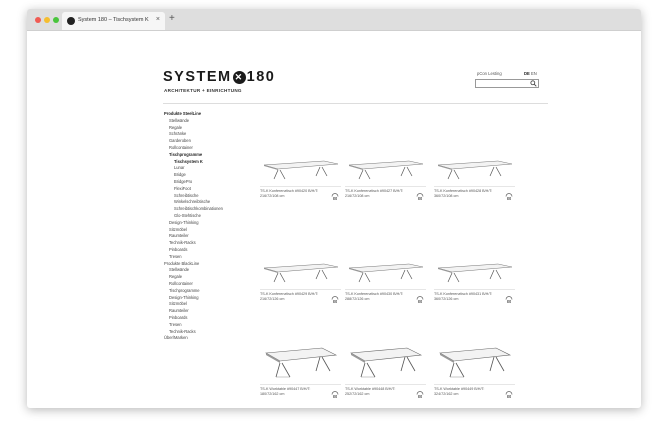 The height and width of the screenshot is (425, 668). Describe the element at coordinates (534, 73) in the screenshot. I see `lang-en-link: EN` at that location.